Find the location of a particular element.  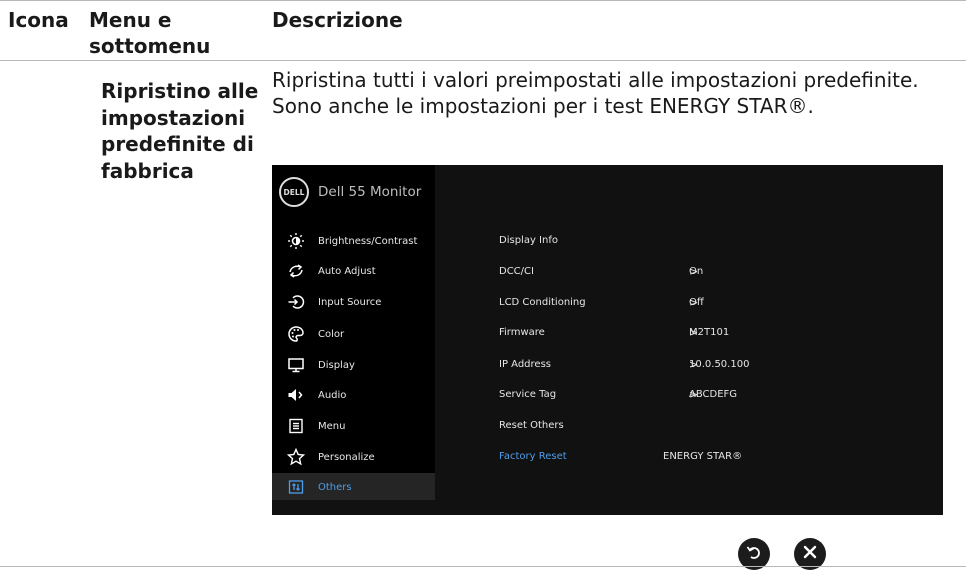

osd-model-name: Dell 55 Monitor is located at coordinates (370, 192).